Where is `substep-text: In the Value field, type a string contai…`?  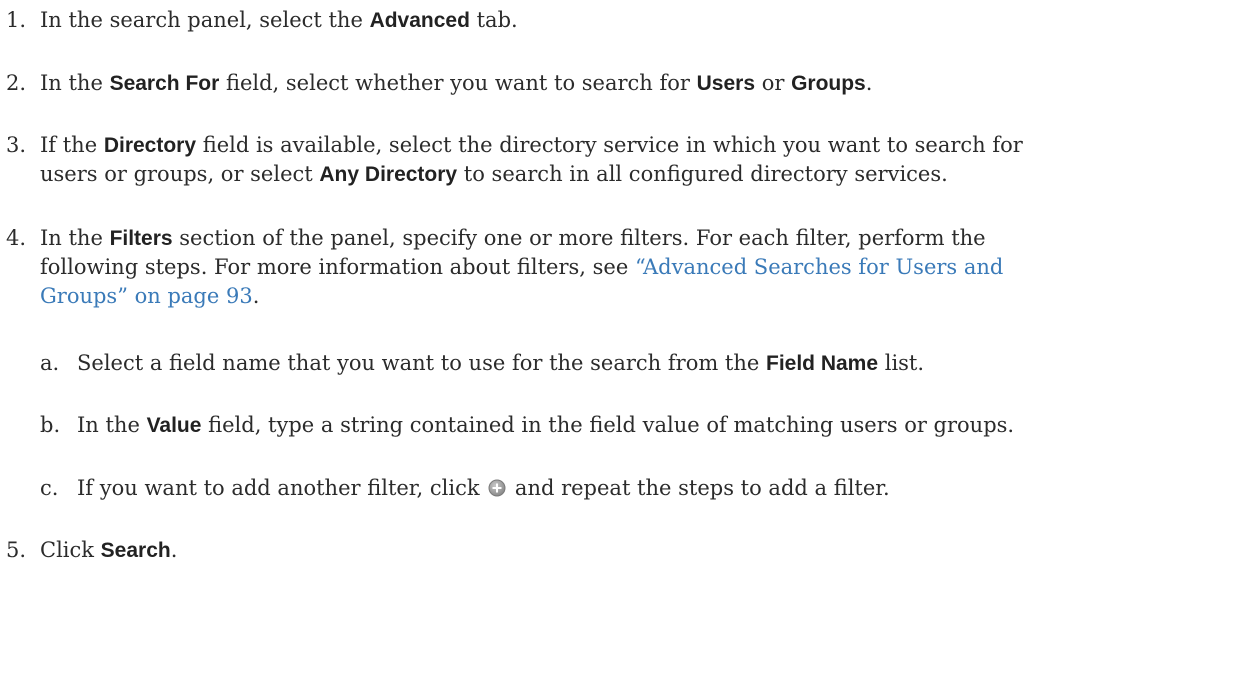
substep-text: In the Value field, type a string contai… is located at coordinates (546, 425).